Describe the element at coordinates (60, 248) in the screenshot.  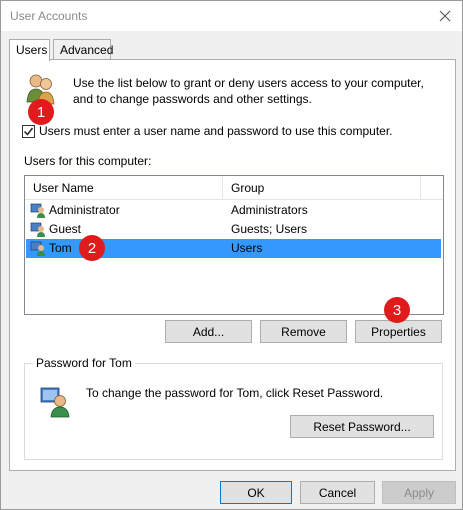
I see `user-name-cell: Tom` at that location.